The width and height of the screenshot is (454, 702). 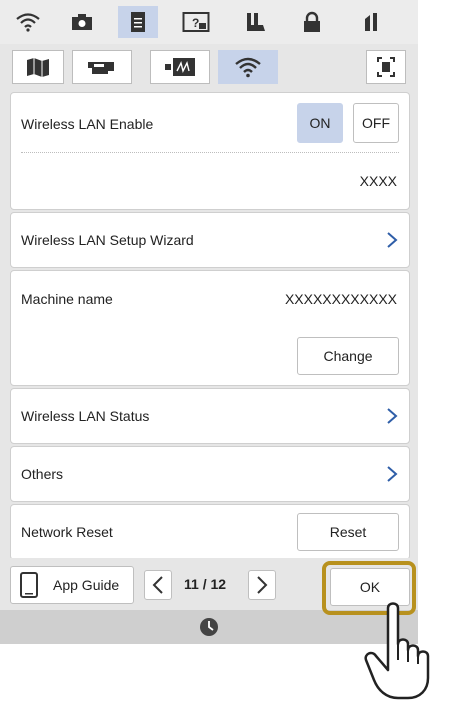 I want to click on lan-status-row: Wireless LAN Status, so click(x=210, y=416).